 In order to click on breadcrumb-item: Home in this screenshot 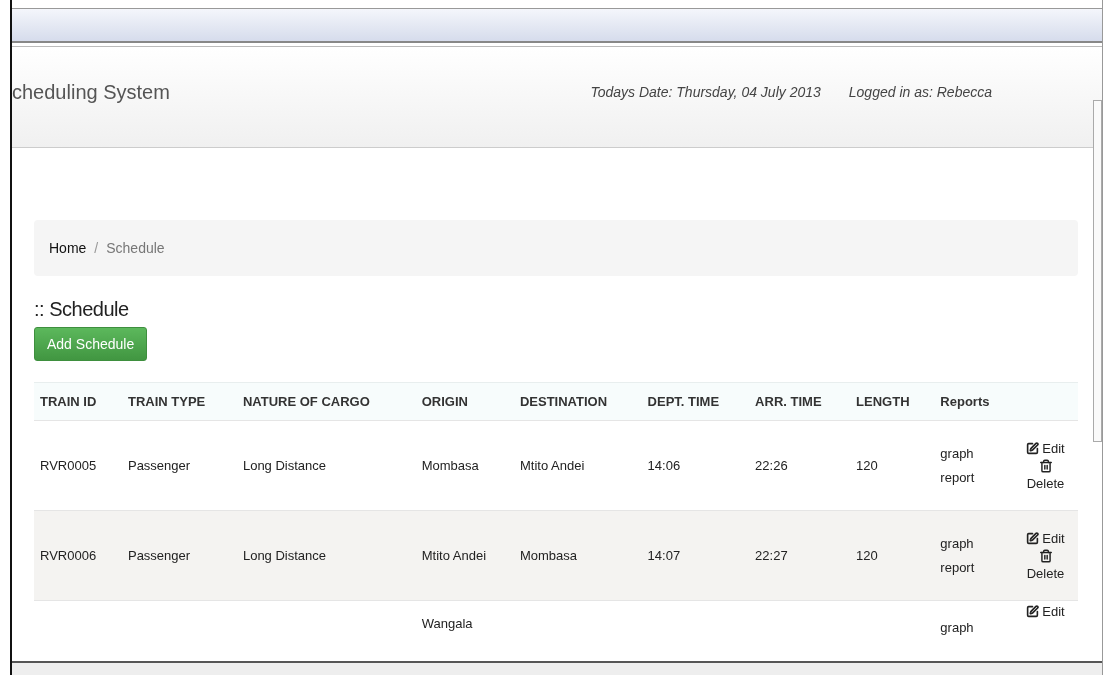, I will do `click(68, 248)`.